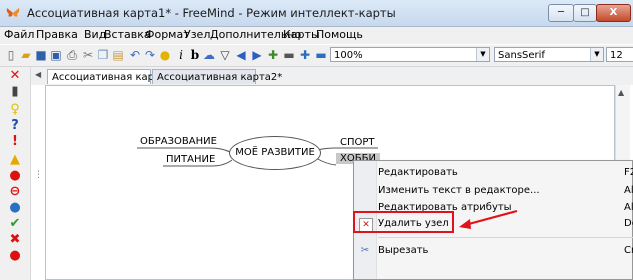 The width and height of the screenshot is (633, 280). What do you see at coordinates (628, 250) in the screenshot?
I see `shortcut-cut: Cr` at bounding box center [628, 250].